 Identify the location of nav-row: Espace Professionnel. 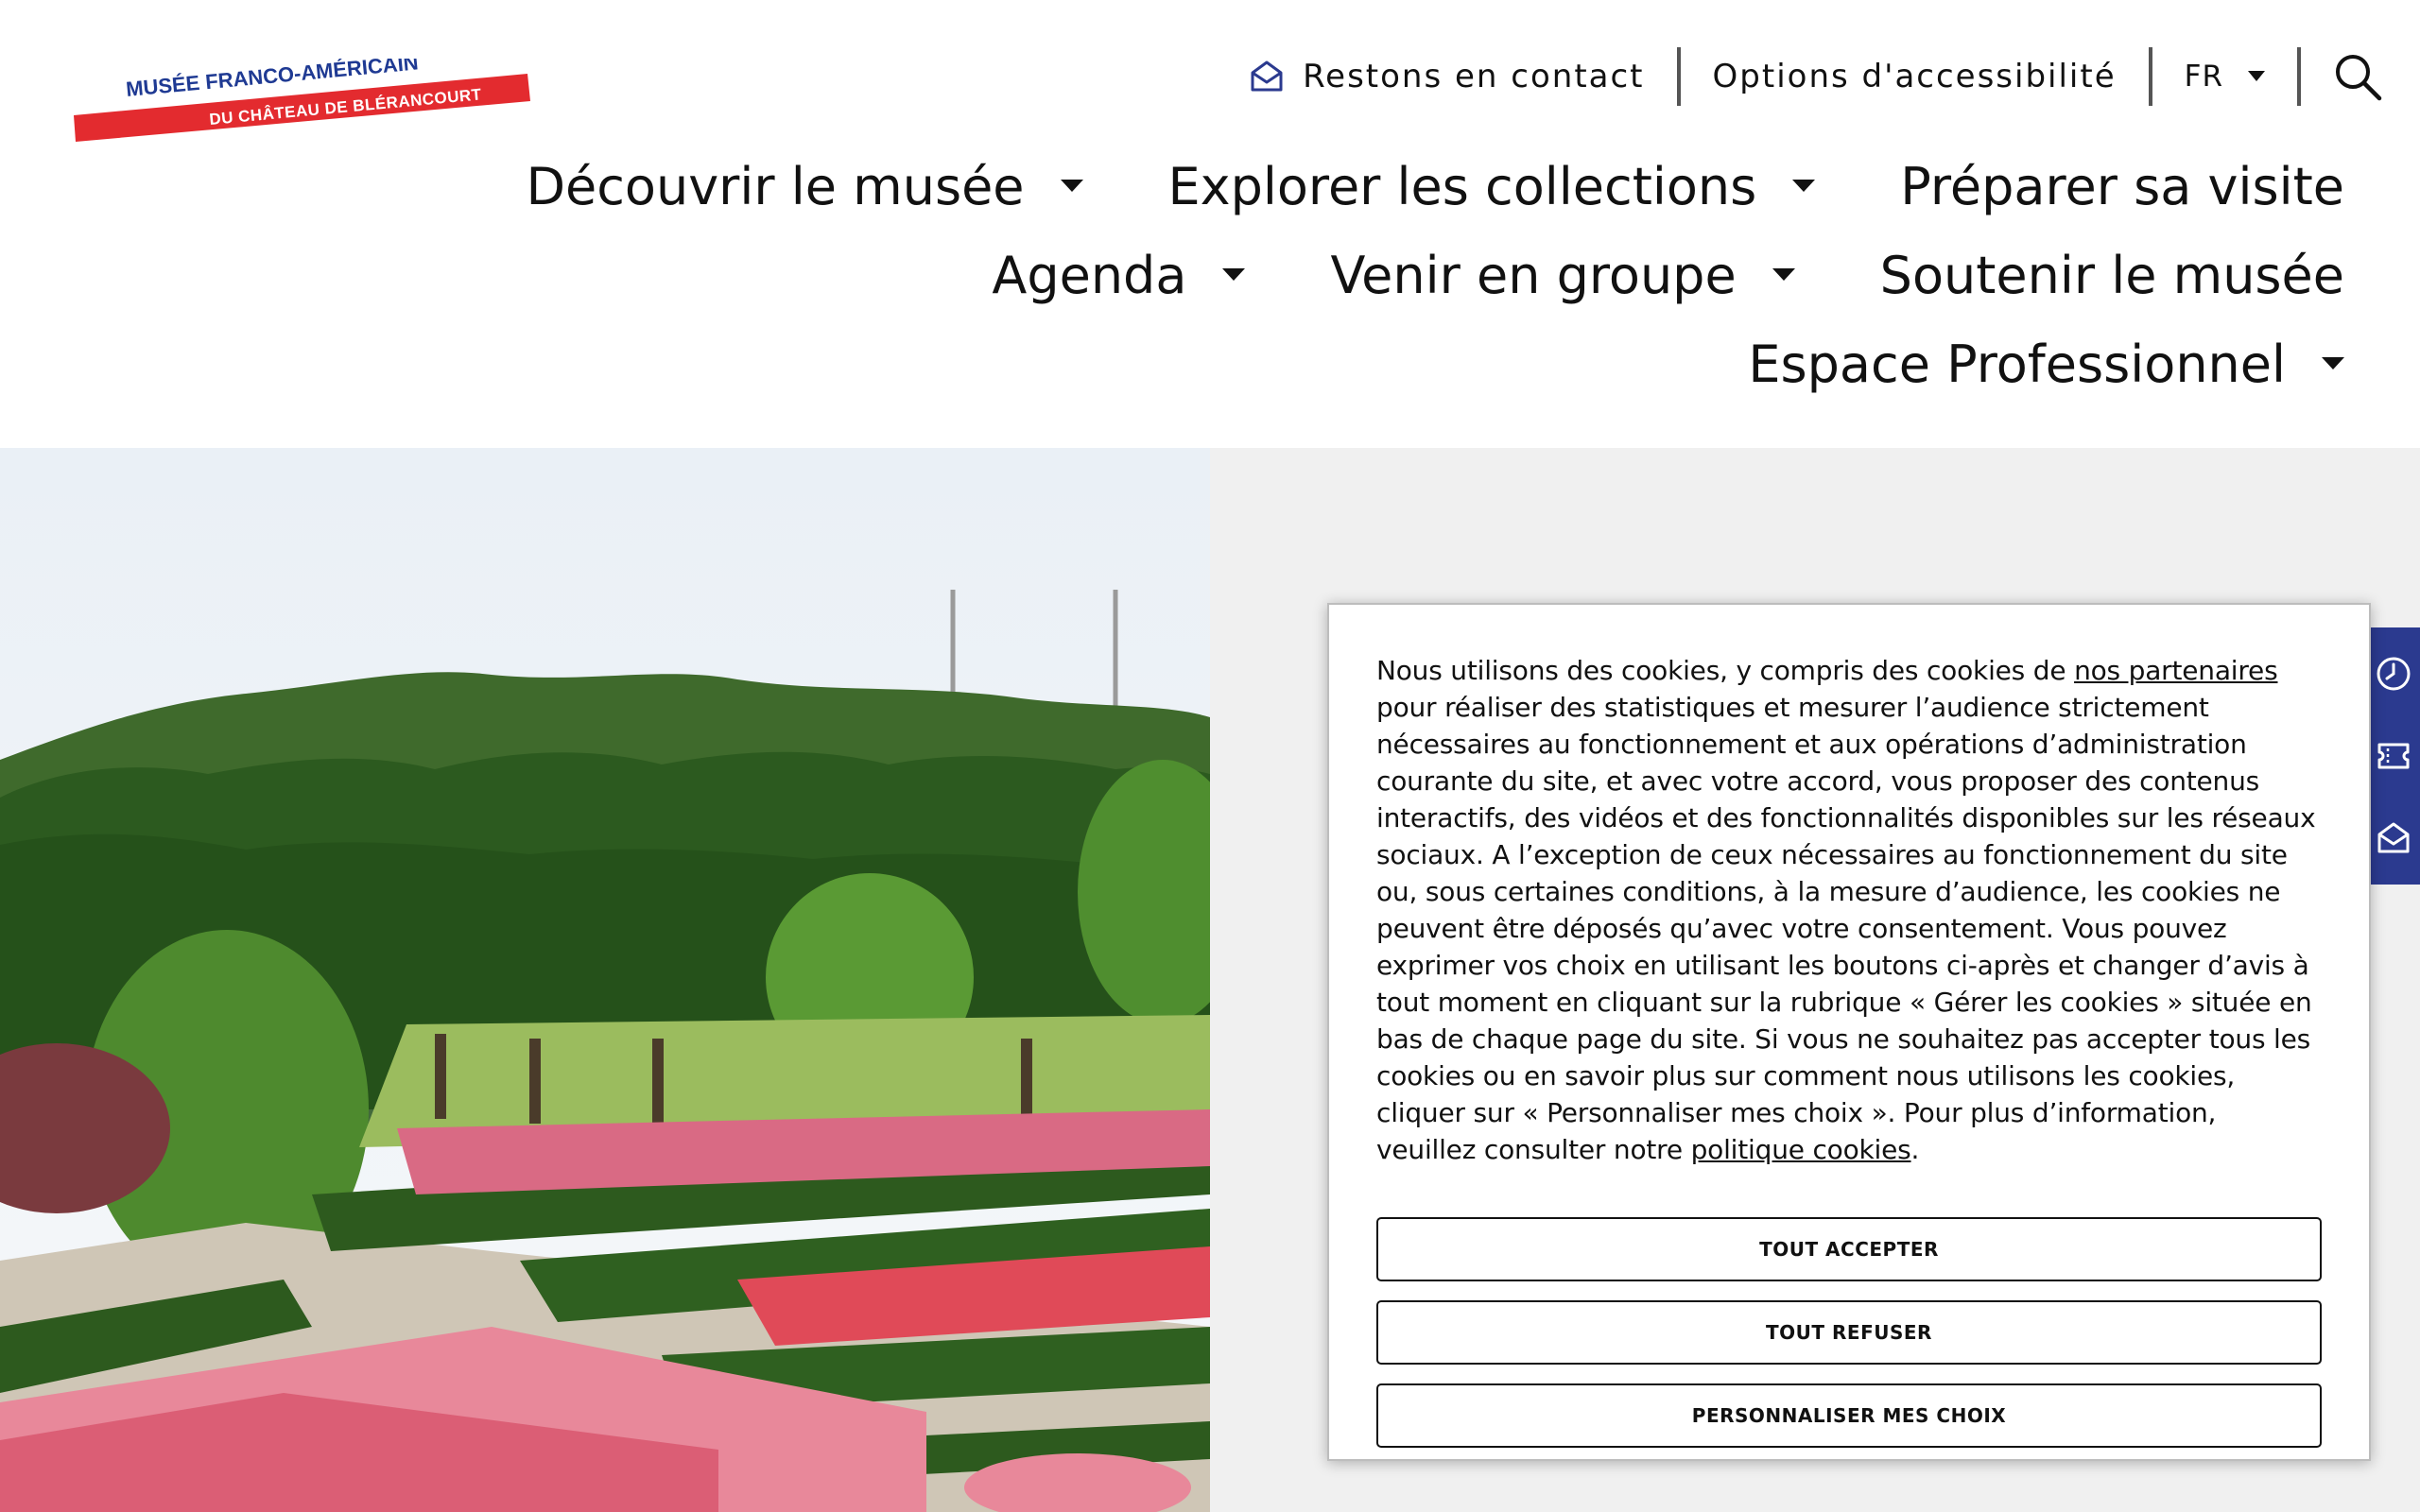
(2046, 363).